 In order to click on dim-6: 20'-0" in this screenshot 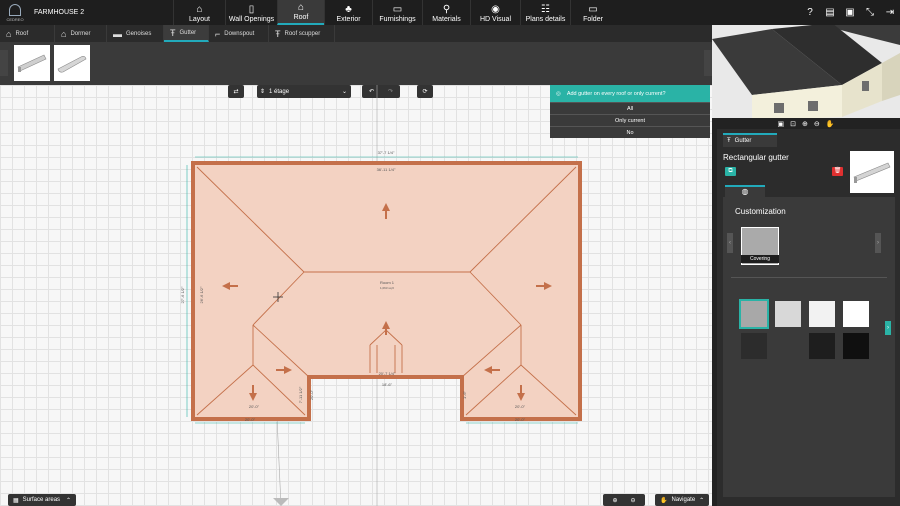, I will do `click(520, 406)`.